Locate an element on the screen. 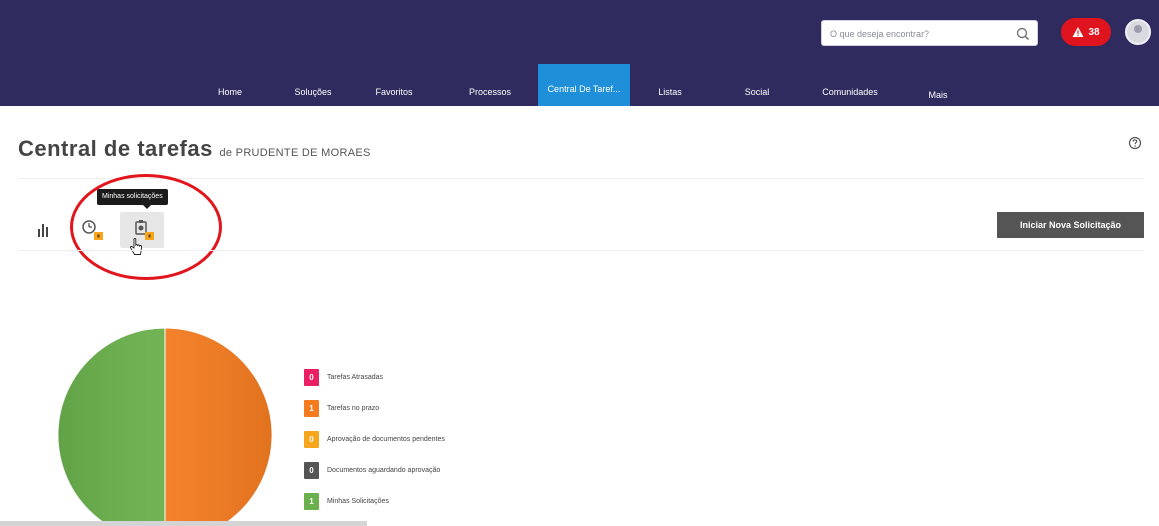 The image size is (1159, 526). nav-communities: Comunidades is located at coordinates (850, 85).